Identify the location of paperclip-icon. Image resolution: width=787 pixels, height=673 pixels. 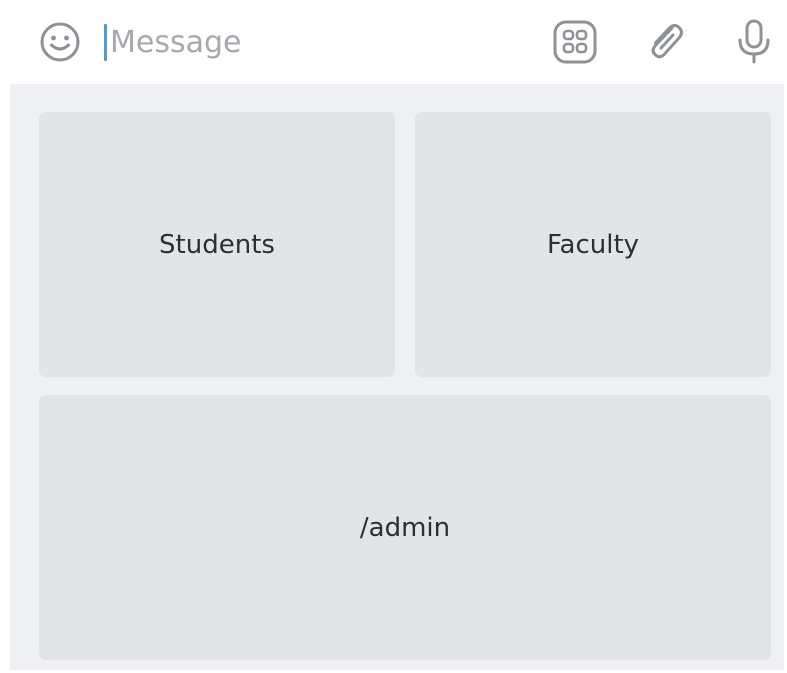
(667, 41).